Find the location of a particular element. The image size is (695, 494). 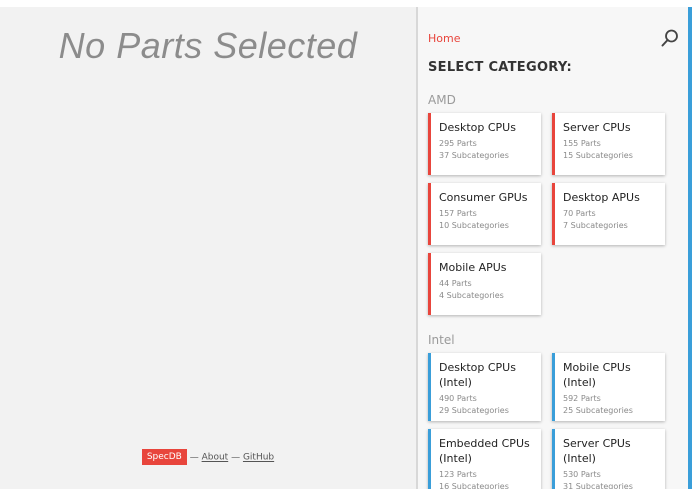

card-subcategory-count: 16 Subcategories is located at coordinates (474, 485).